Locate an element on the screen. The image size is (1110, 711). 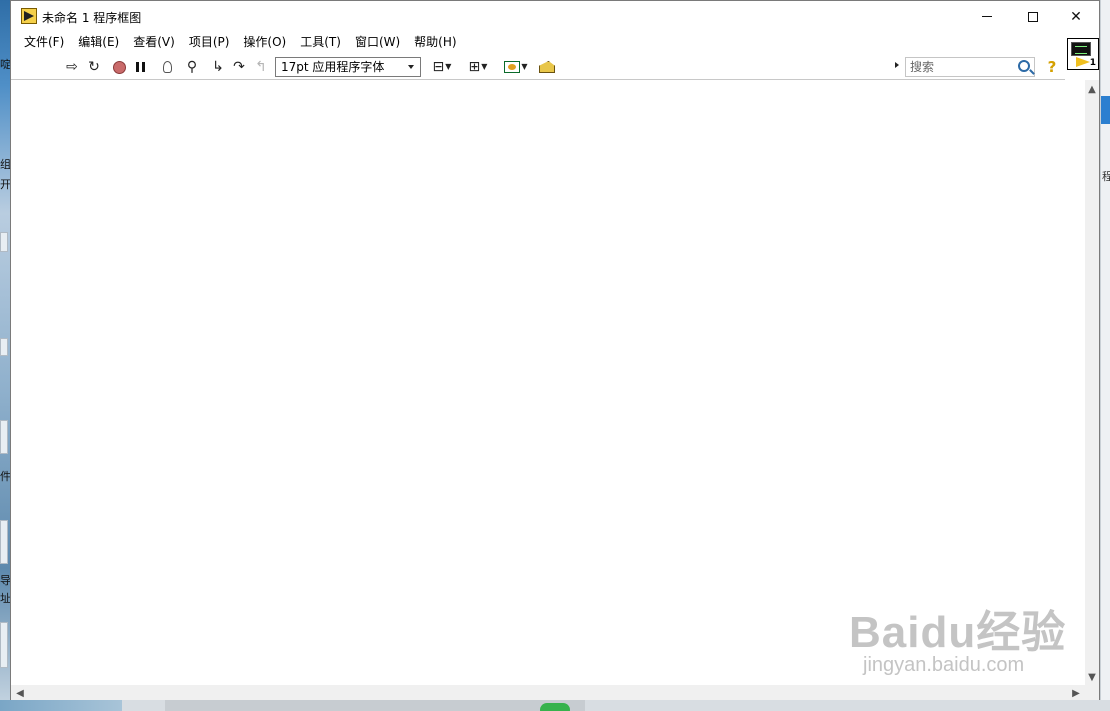
maximize-button is located at coordinates (1033, 16).